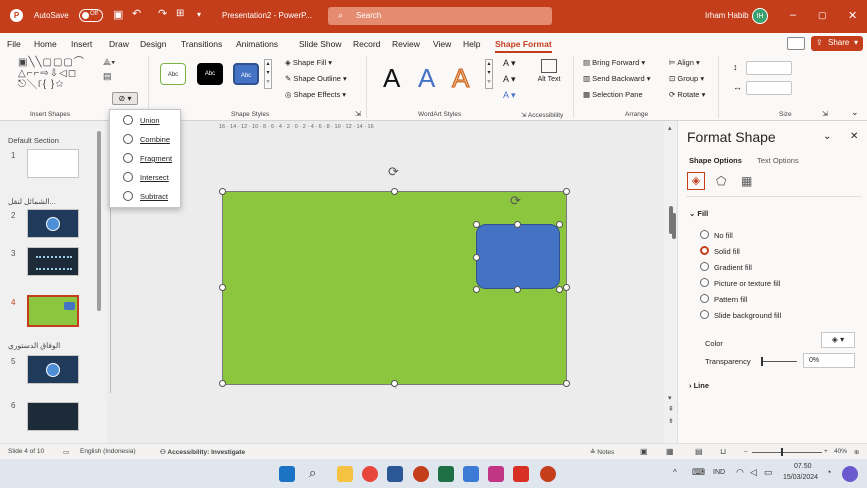 Image resolution: width=867 pixels, height=488 pixels. Describe the element at coordinates (753, 472) in the screenshot. I see `volume-icon: ◁` at that location.